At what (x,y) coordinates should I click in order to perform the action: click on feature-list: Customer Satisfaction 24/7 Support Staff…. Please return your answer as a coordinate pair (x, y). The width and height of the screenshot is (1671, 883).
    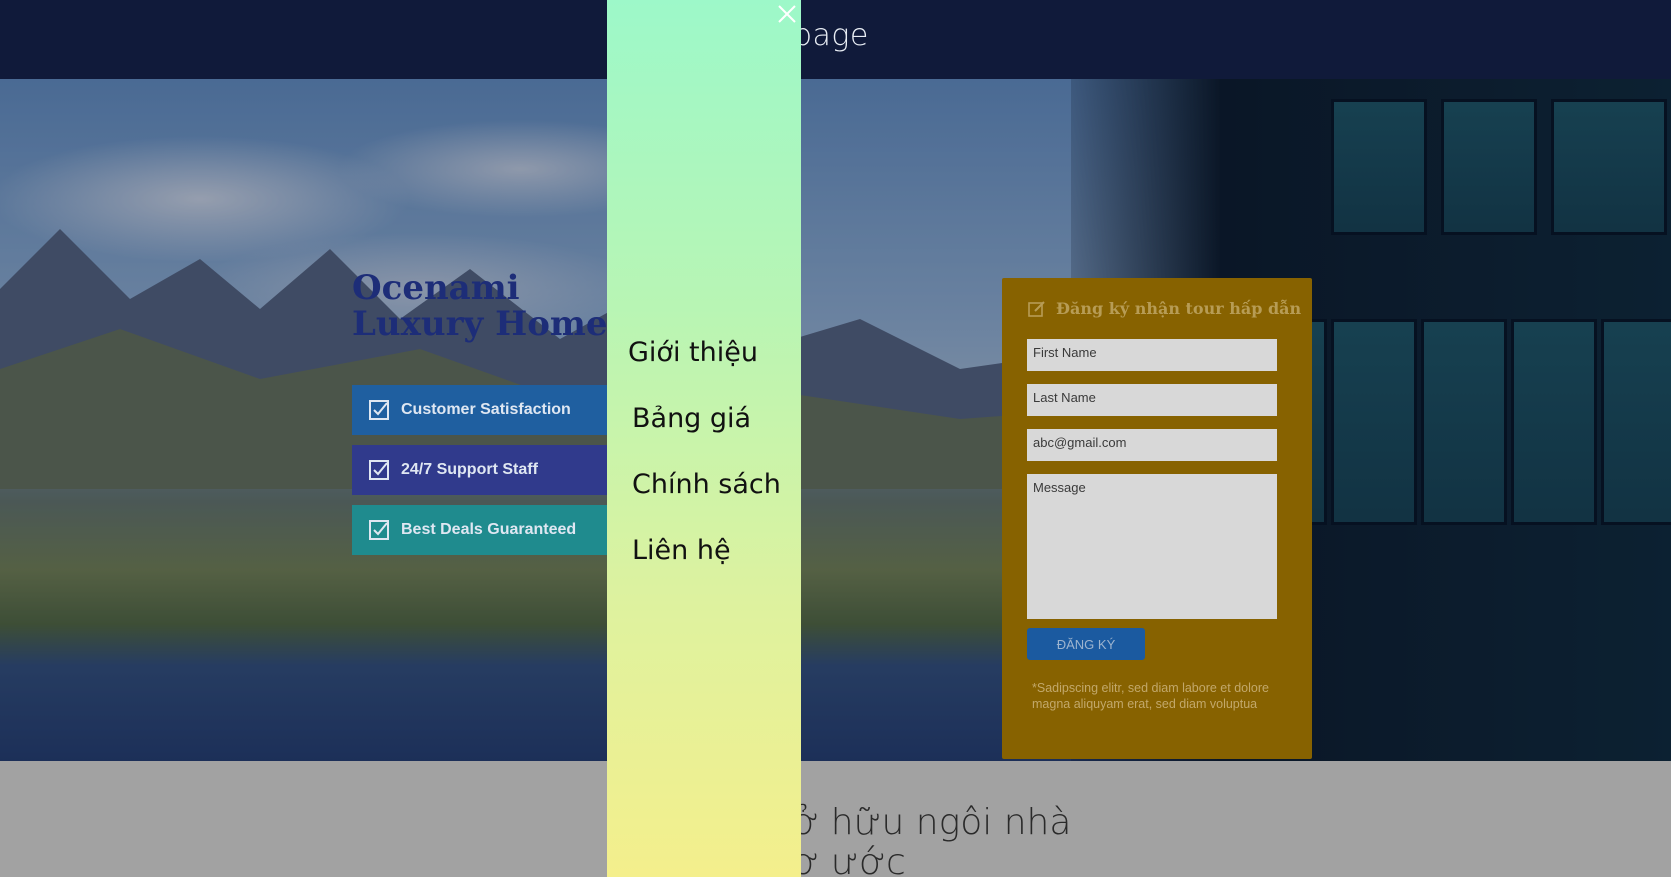
    Looking at the image, I should click on (487, 475).